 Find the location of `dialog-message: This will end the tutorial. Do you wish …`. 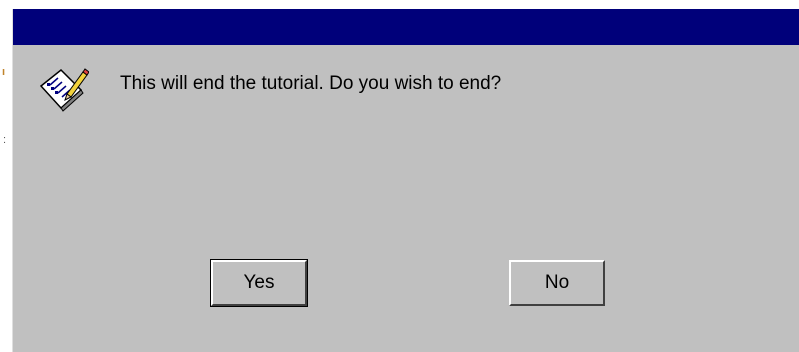

dialog-message: This will end the tutorial. Do you wish … is located at coordinates (311, 83).